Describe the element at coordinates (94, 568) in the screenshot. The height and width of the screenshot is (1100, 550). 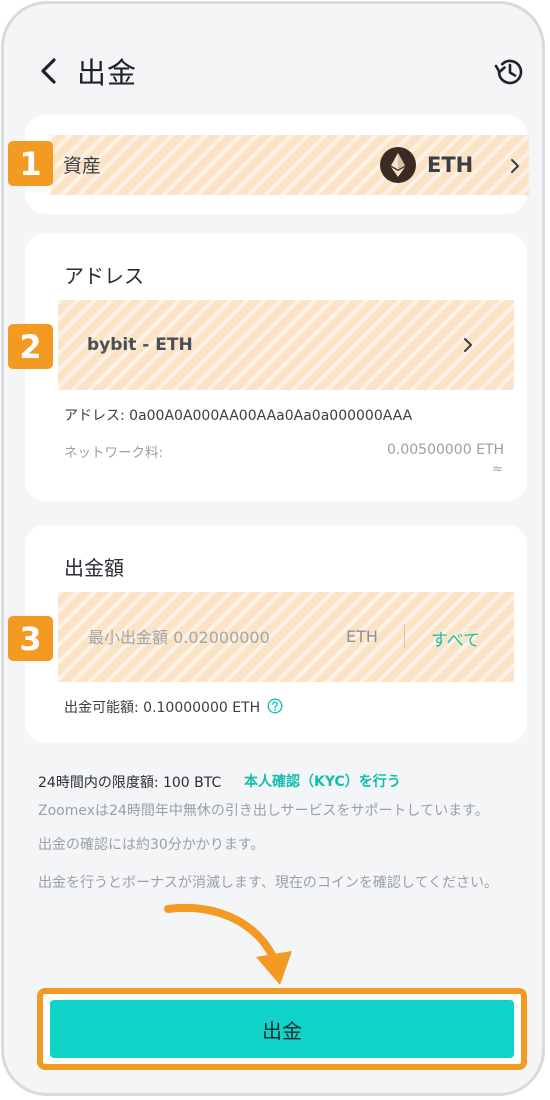
I see `amount-title: 出金額` at that location.